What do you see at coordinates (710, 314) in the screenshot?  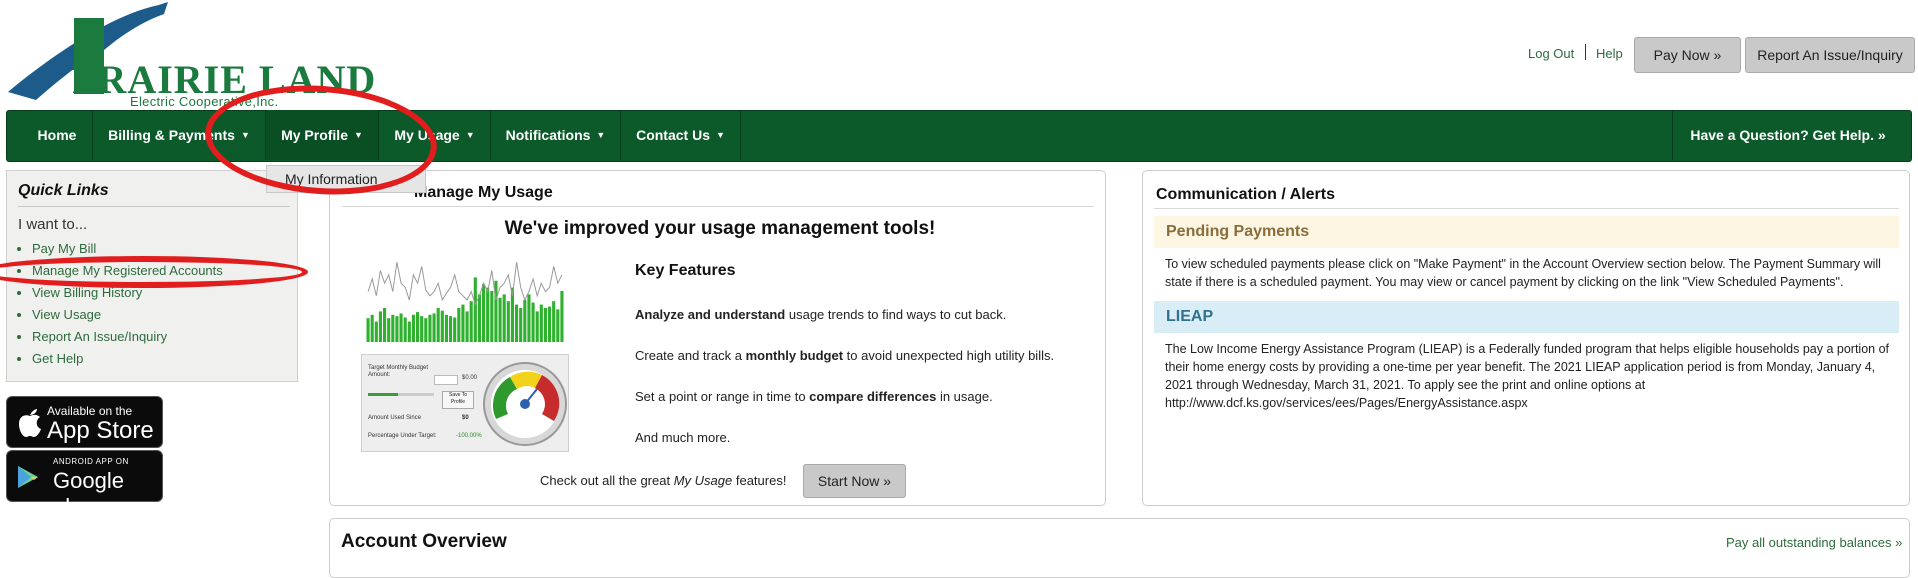 I see `feature-bold: Analyze and understand` at bounding box center [710, 314].